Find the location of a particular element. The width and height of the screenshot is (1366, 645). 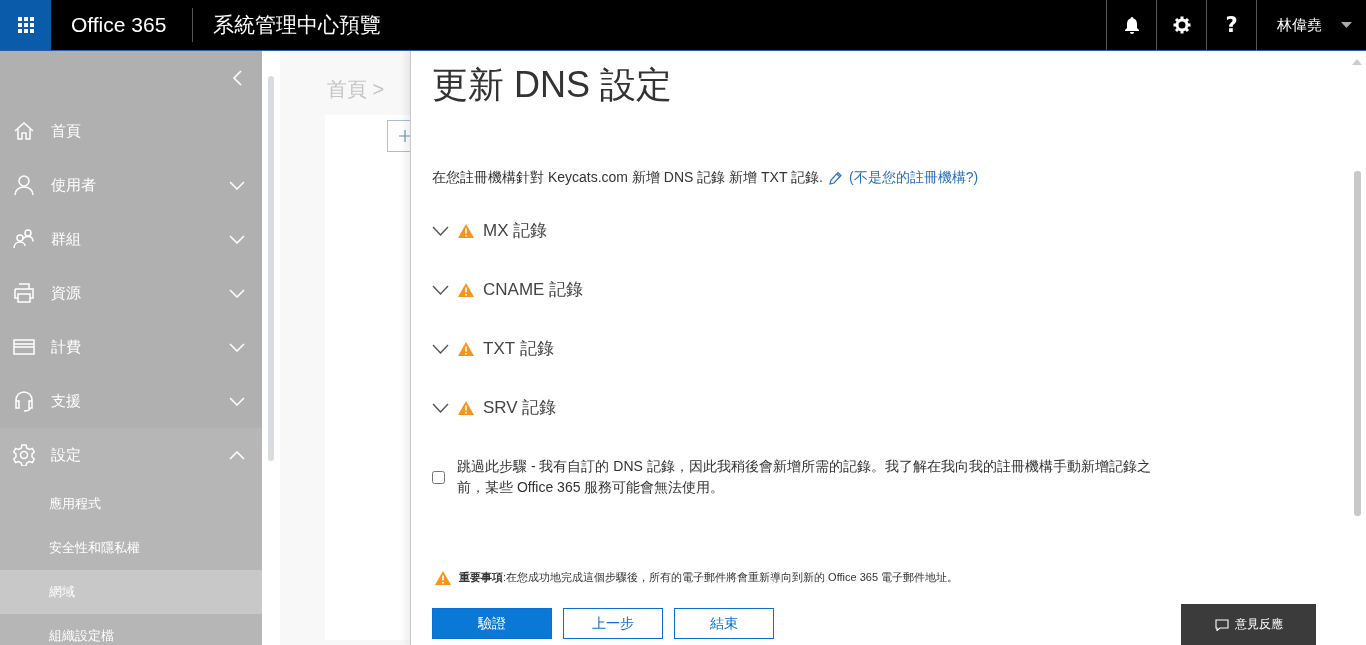

registrar-link: (不是您的註冊機構?) is located at coordinates (914, 178).